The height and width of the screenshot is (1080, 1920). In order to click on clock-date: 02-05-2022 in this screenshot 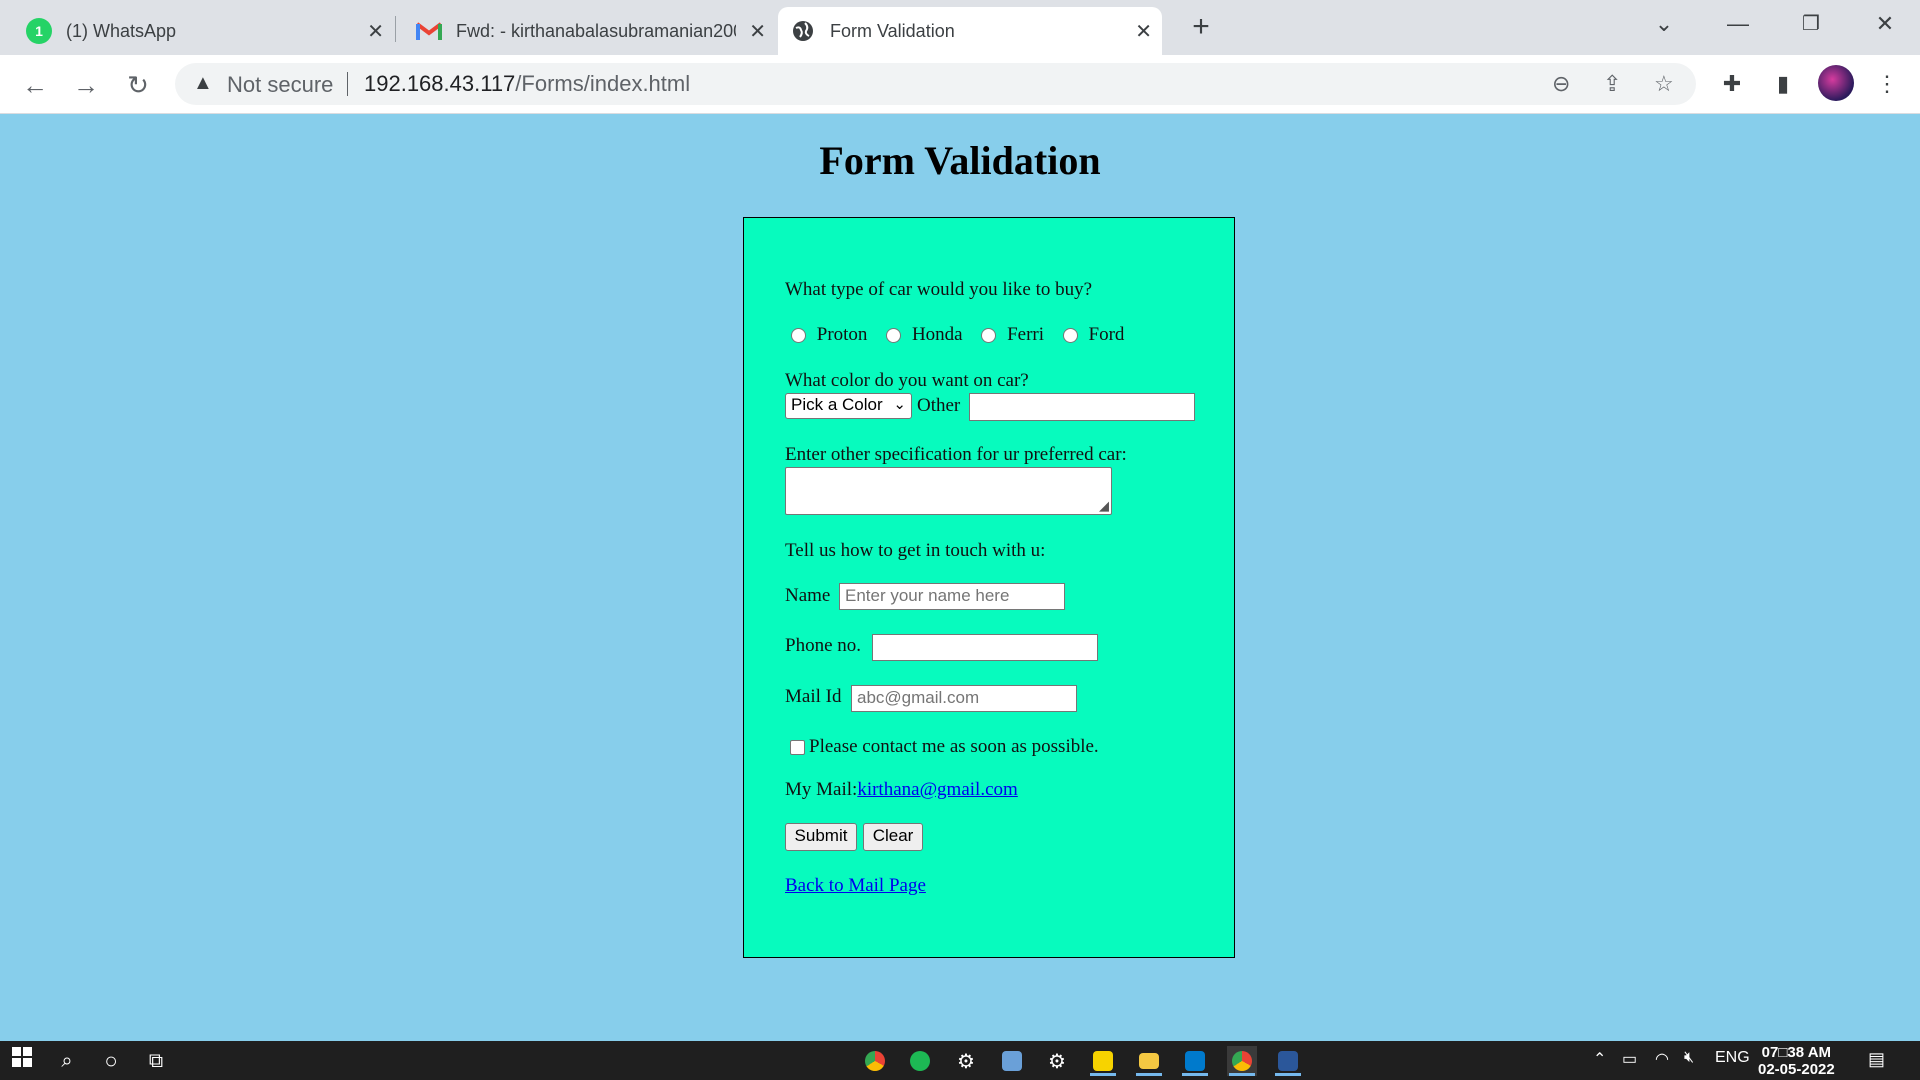, I will do `click(1796, 1069)`.